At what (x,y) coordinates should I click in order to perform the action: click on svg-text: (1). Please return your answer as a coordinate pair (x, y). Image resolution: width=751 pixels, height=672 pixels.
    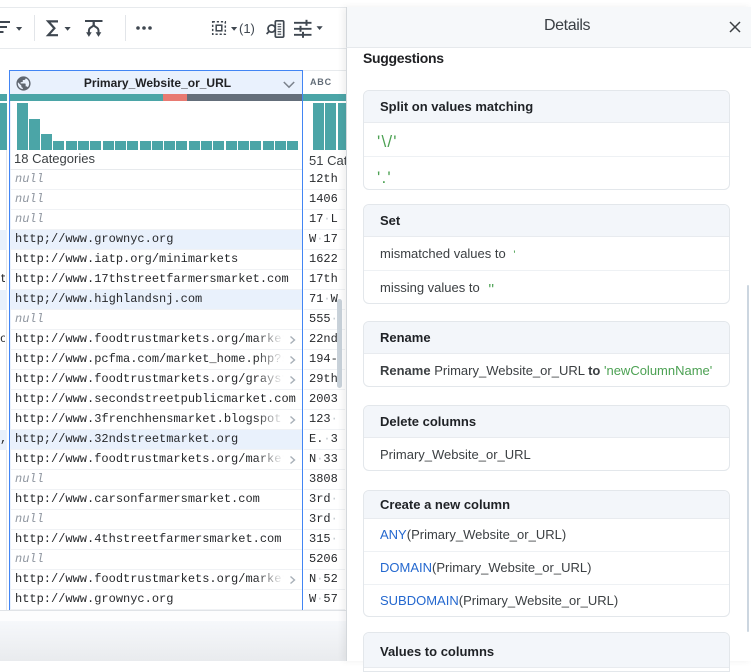
    Looking at the image, I should click on (247, 28).